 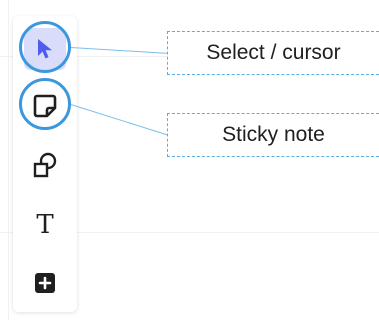 I want to click on shapes-tool-button, so click(x=45, y=165).